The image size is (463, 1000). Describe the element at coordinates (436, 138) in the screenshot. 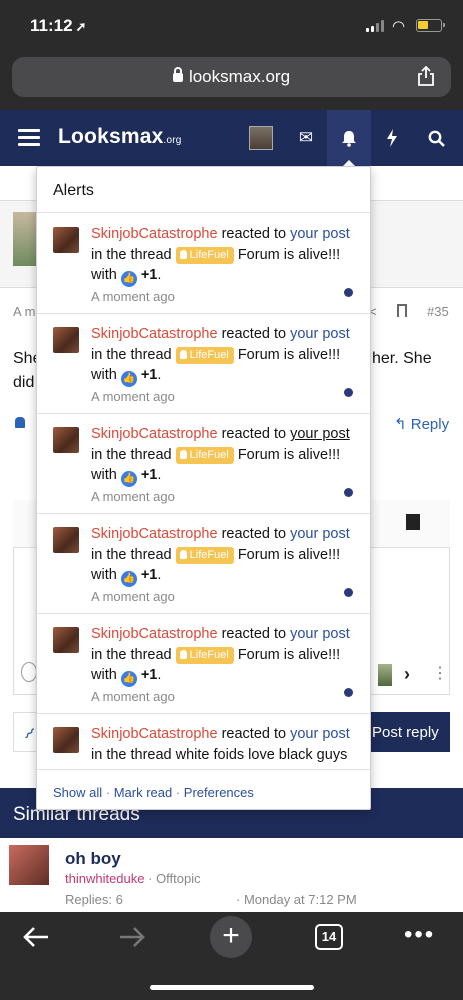

I see `search-icon` at that location.